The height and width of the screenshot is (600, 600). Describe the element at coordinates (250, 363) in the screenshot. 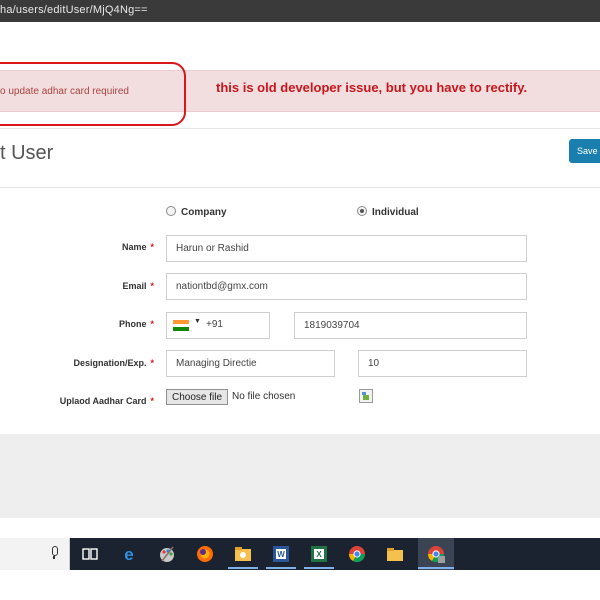

I see `designation-input: Managing Directie` at that location.